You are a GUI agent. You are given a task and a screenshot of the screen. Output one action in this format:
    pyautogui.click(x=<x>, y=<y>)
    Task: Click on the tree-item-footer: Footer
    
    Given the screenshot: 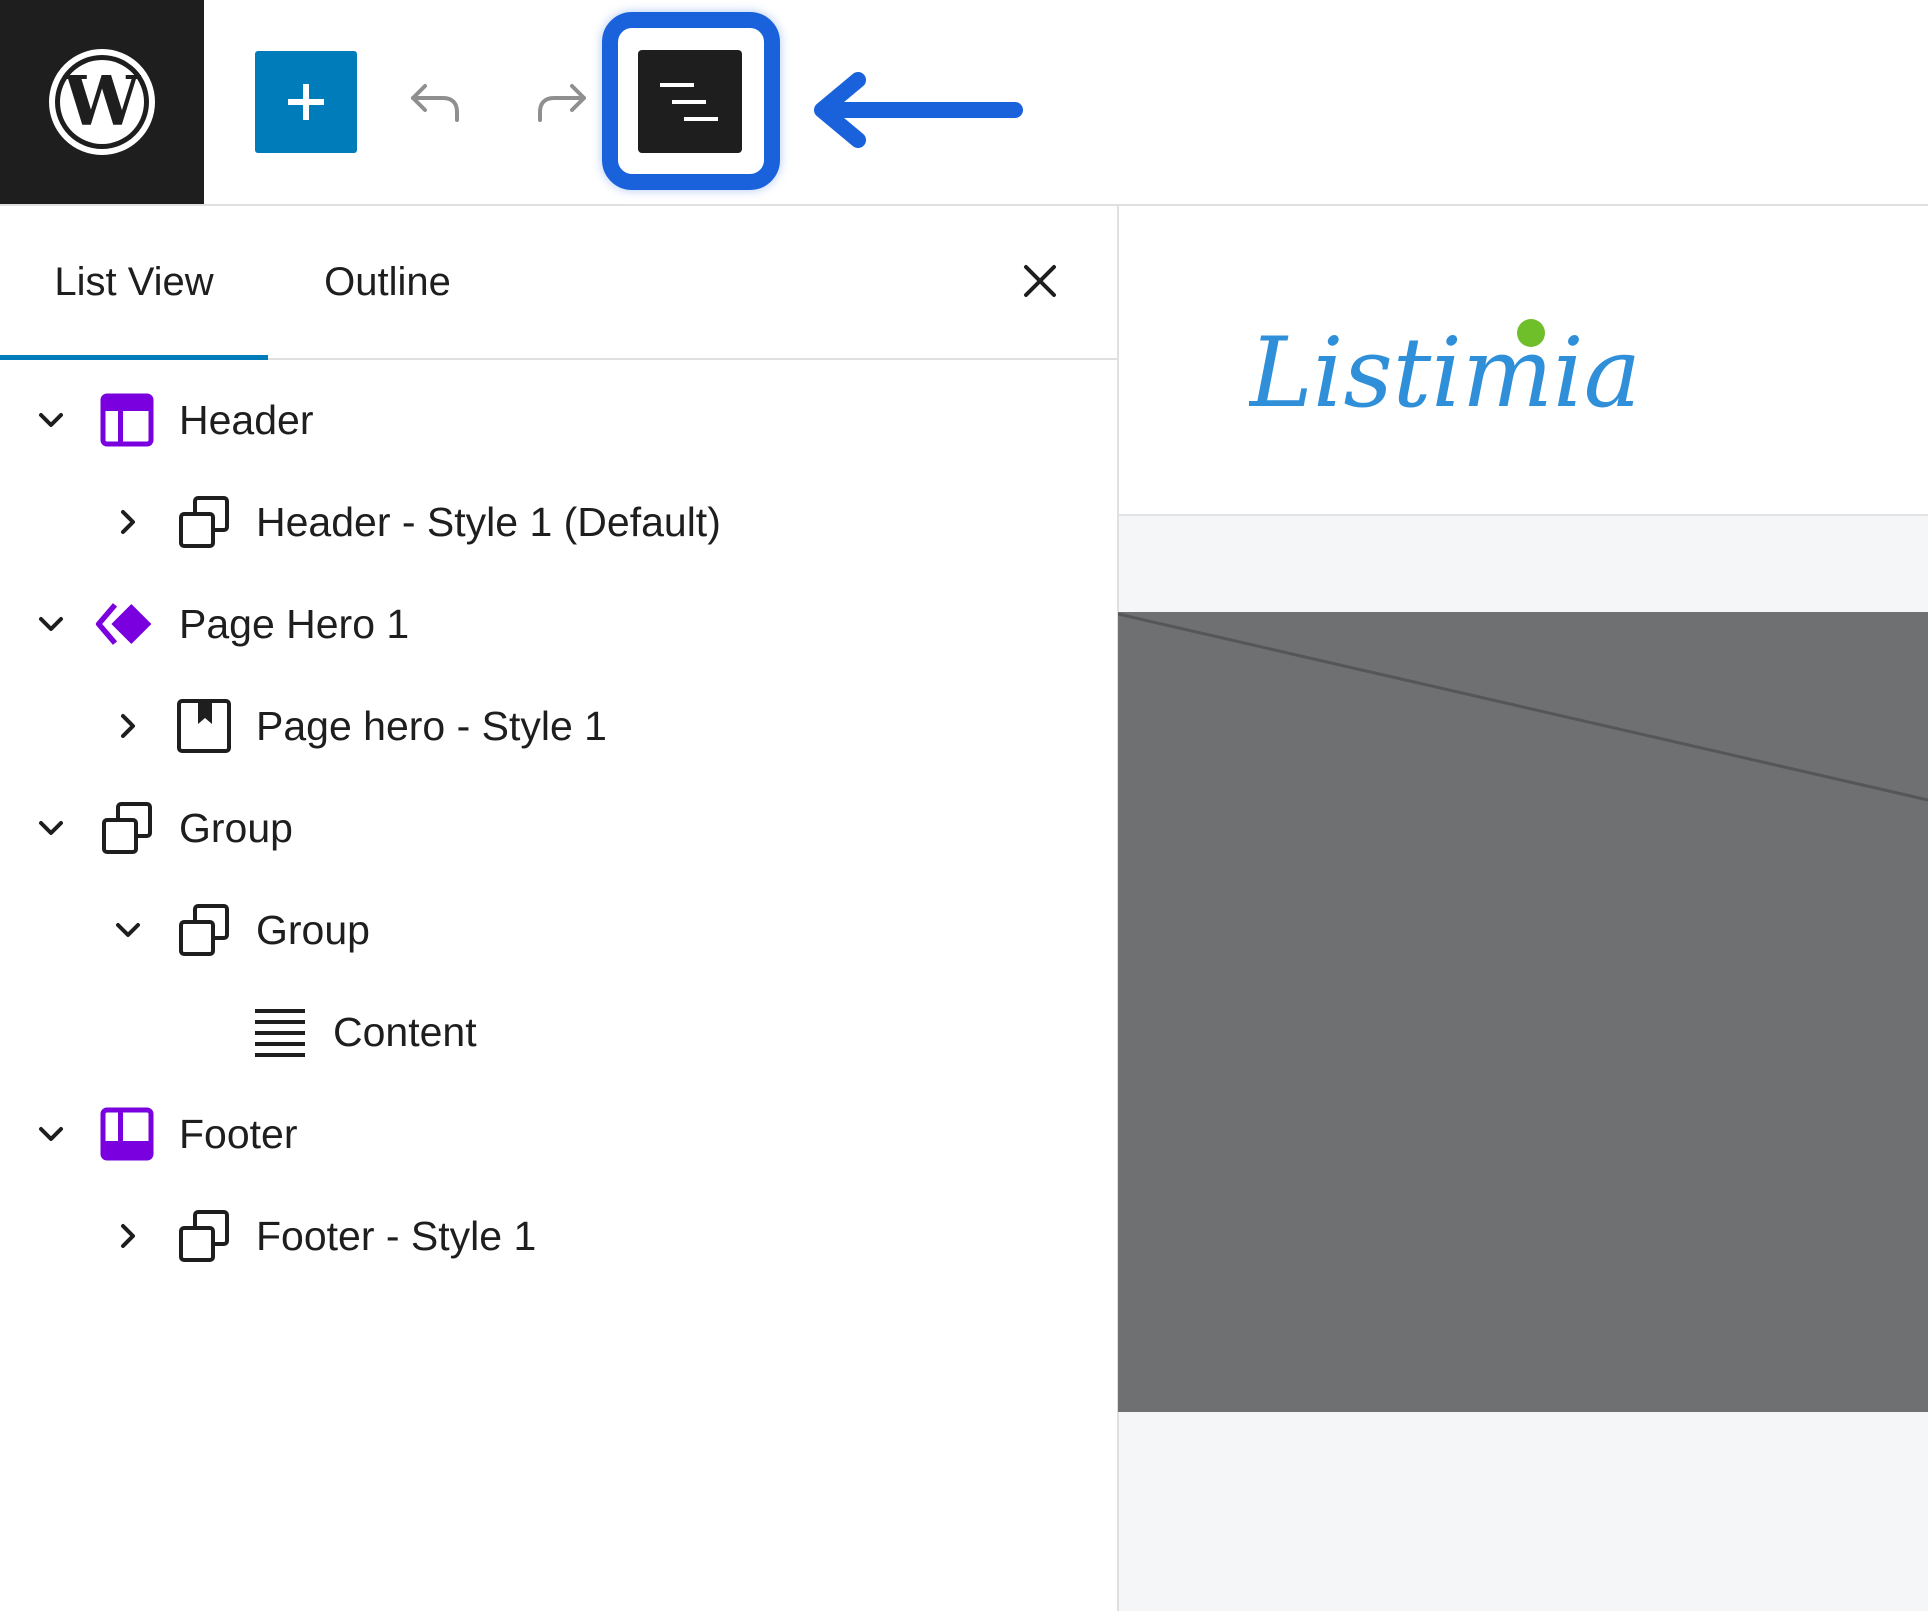 What is the action you would take?
    pyautogui.click(x=558, y=1134)
    